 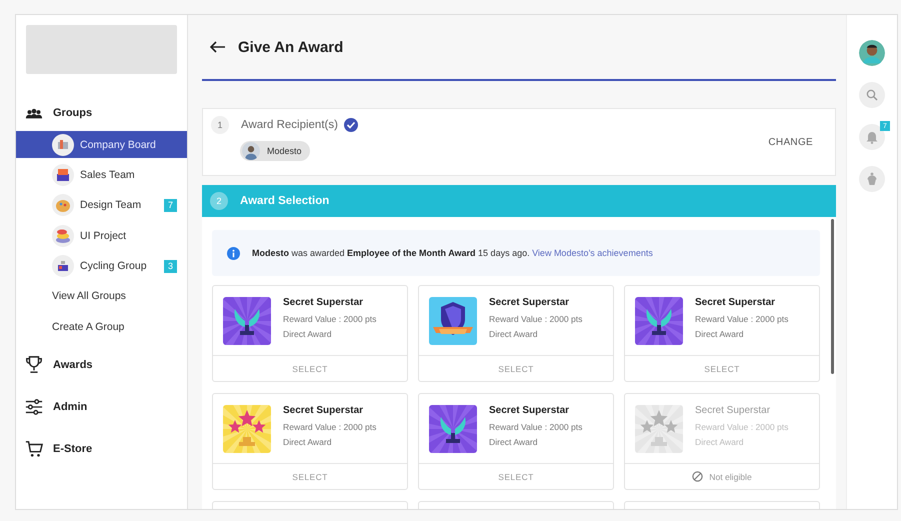 I want to click on group-item: View All Groups, so click(x=101, y=296).